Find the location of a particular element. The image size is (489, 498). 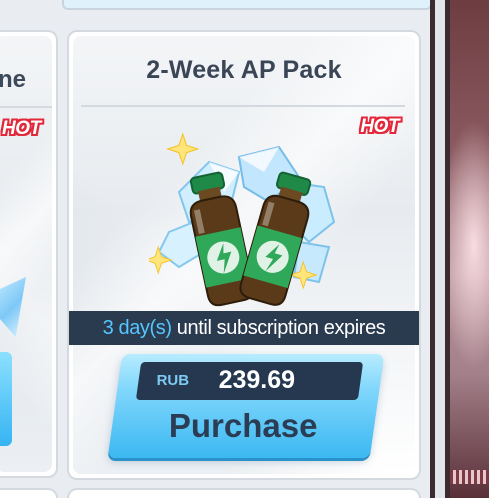

price-amount: 239.69 is located at coordinates (257, 380).